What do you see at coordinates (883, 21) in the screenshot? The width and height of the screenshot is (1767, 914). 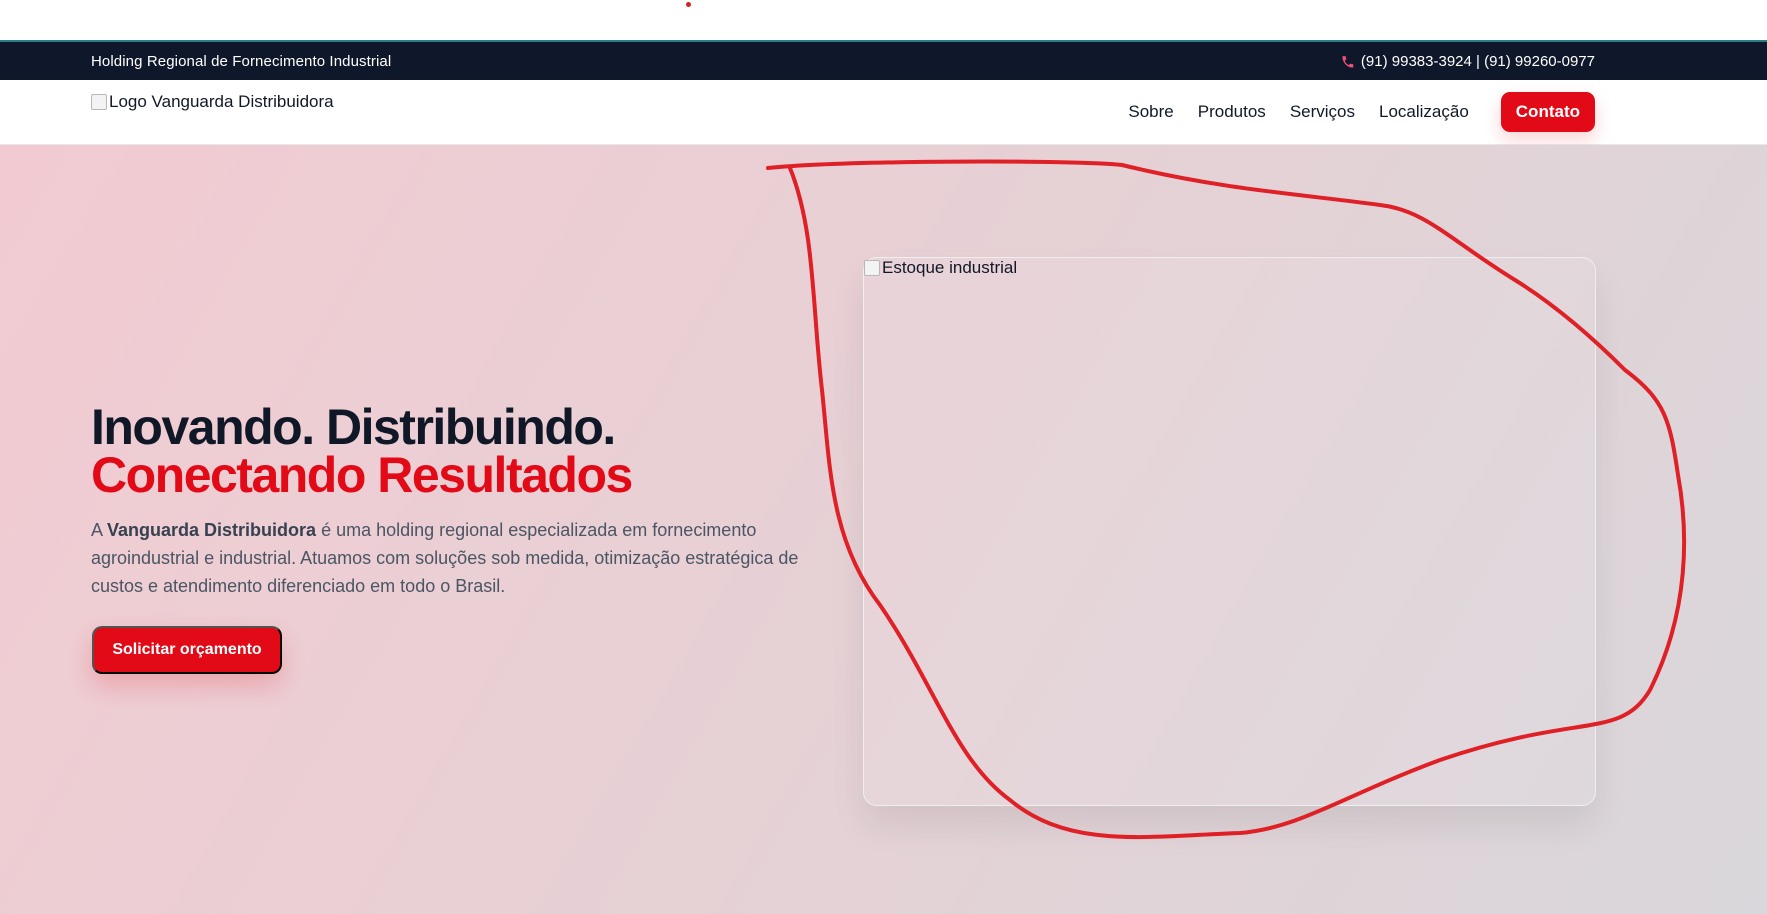 I see `browser-top-area` at bounding box center [883, 21].